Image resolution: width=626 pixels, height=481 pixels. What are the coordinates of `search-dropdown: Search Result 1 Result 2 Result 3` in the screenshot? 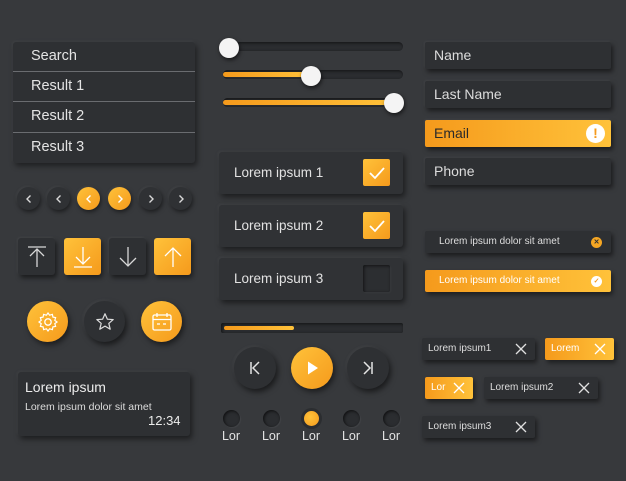 It's located at (104, 102).